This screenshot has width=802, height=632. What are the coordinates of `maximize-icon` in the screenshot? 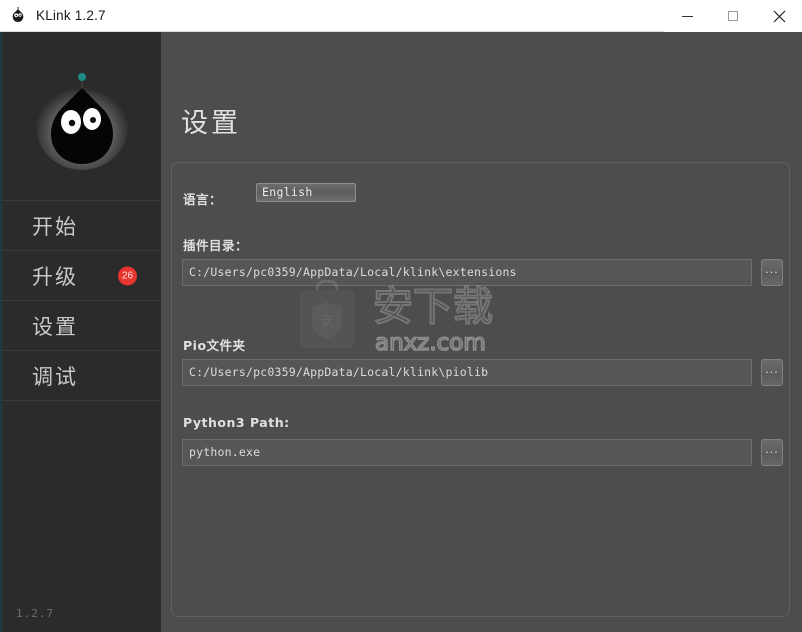 It's located at (733, 16).